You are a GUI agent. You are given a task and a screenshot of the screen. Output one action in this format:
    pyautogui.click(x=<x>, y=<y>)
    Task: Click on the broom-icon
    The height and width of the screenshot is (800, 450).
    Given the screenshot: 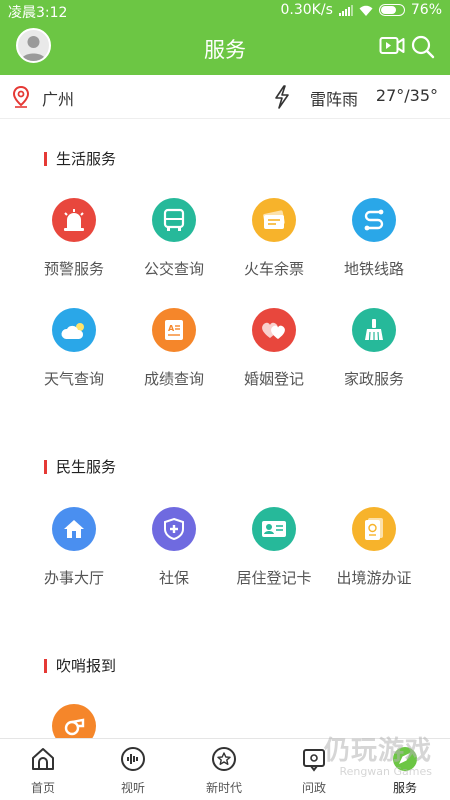 What is the action you would take?
    pyautogui.click(x=374, y=330)
    